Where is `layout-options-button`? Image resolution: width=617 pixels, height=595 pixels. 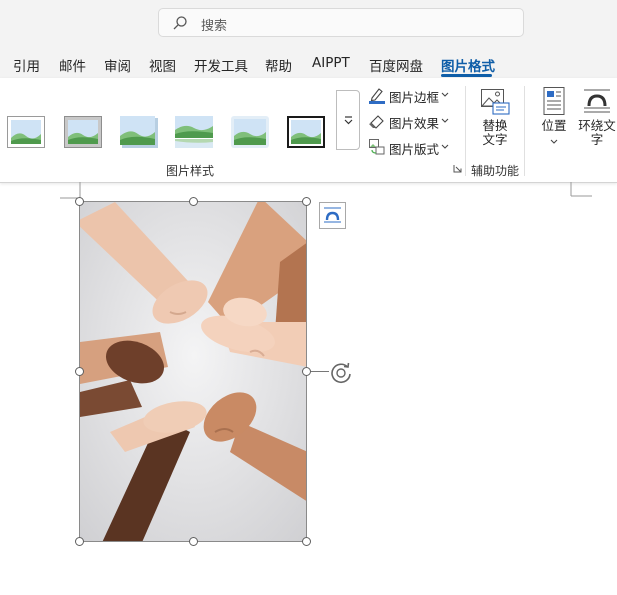
layout-options-button is located at coordinates (332, 215).